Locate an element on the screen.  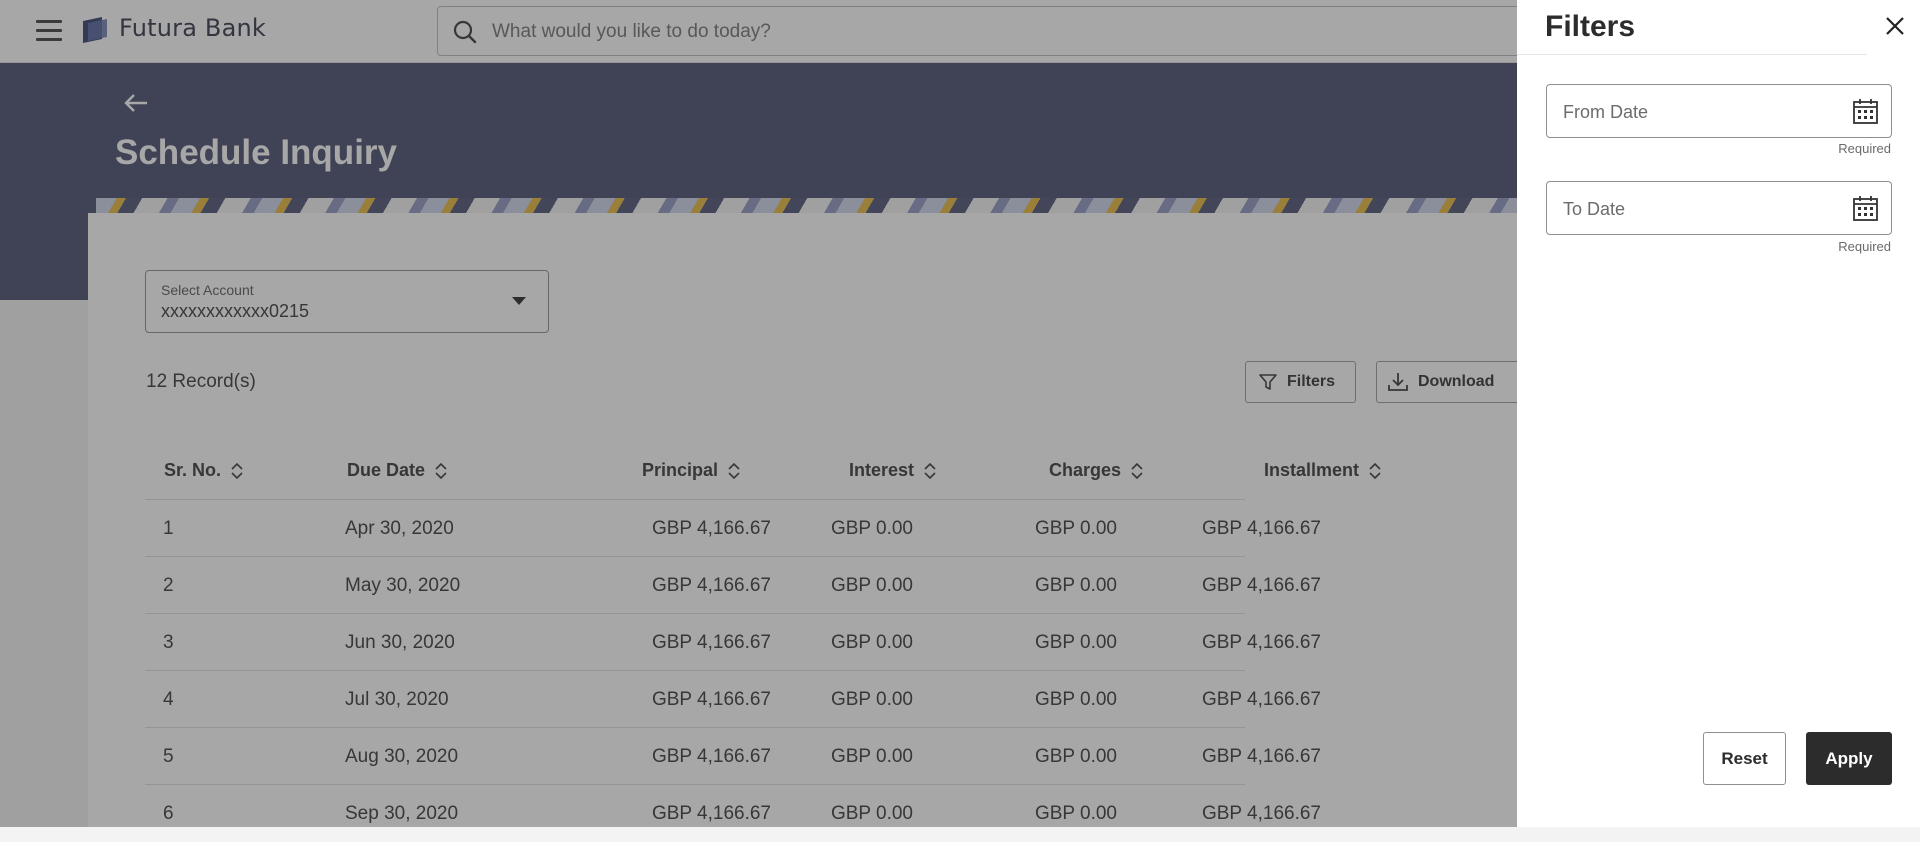
to-date-input is located at coordinates (1703, 209).